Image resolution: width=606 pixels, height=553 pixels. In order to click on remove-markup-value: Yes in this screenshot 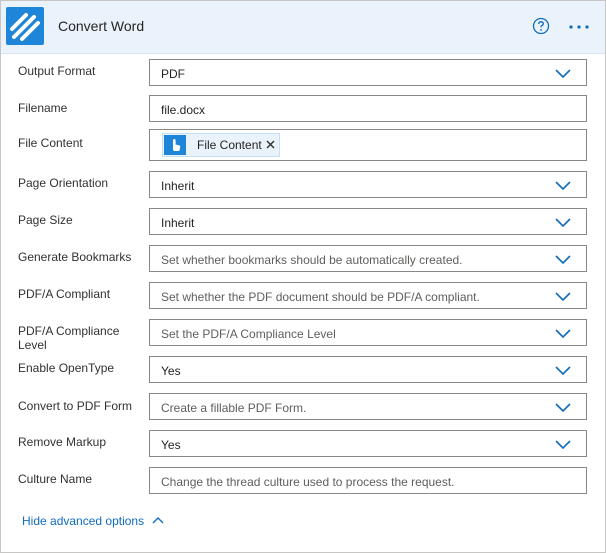, I will do `click(171, 445)`.